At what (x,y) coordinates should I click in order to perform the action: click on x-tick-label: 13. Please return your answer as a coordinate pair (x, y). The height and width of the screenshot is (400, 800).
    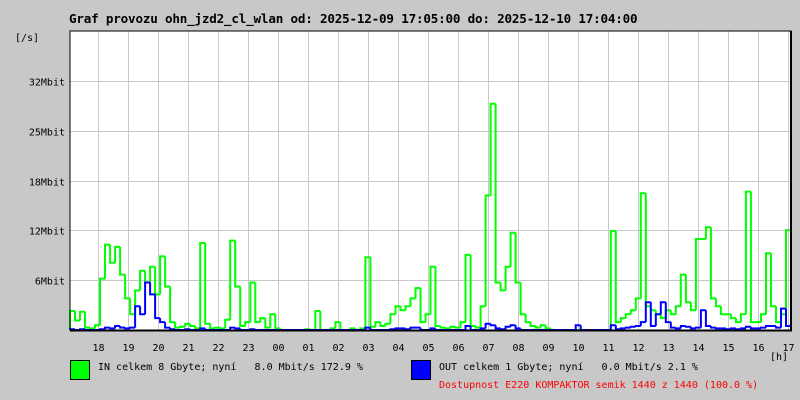
    Looking at the image, I should click on (668, 348).